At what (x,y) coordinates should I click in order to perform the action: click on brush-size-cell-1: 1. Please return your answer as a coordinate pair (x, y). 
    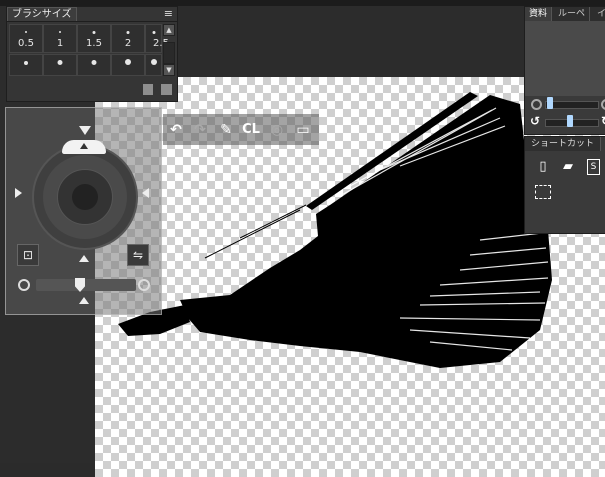
    Looking at the image, I should click on (60, 38).